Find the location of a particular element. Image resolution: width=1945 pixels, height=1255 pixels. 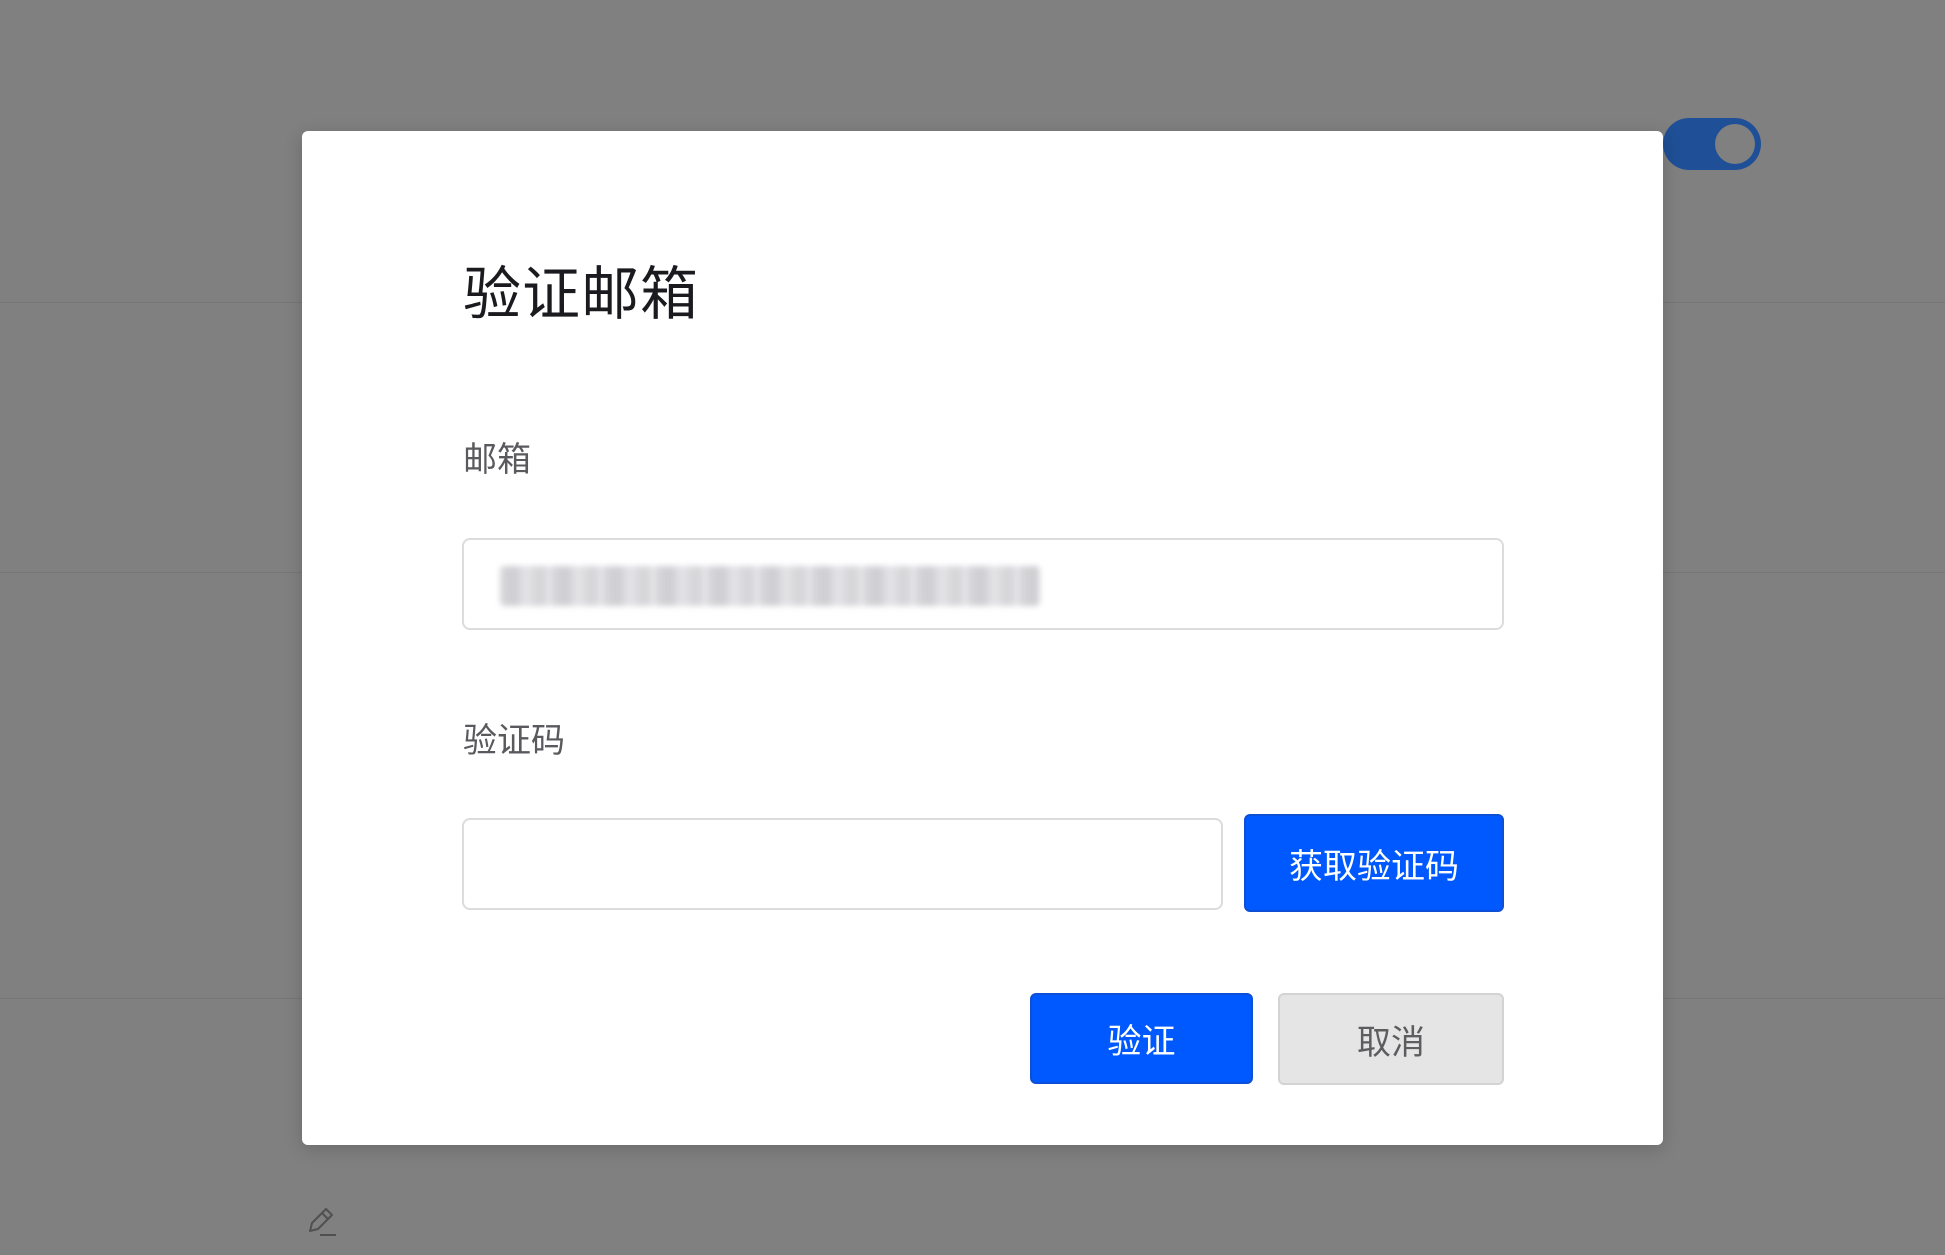

verification-code-label: 验证码 is located at coordinates (514, 741).